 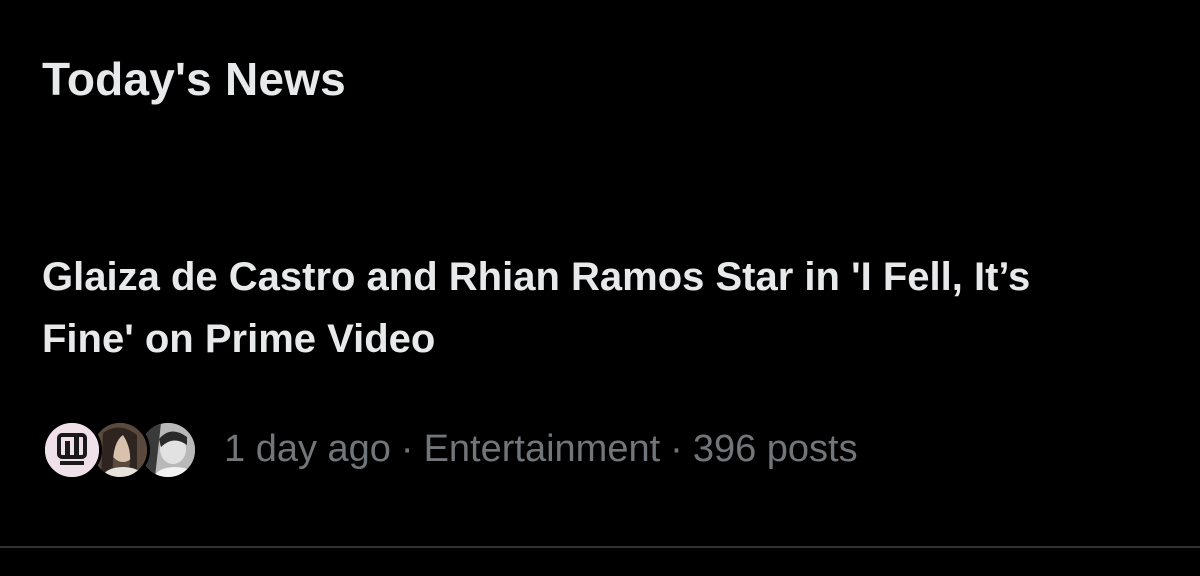 I want to click on category-label: Entertainment, so click(x=542, y=448).